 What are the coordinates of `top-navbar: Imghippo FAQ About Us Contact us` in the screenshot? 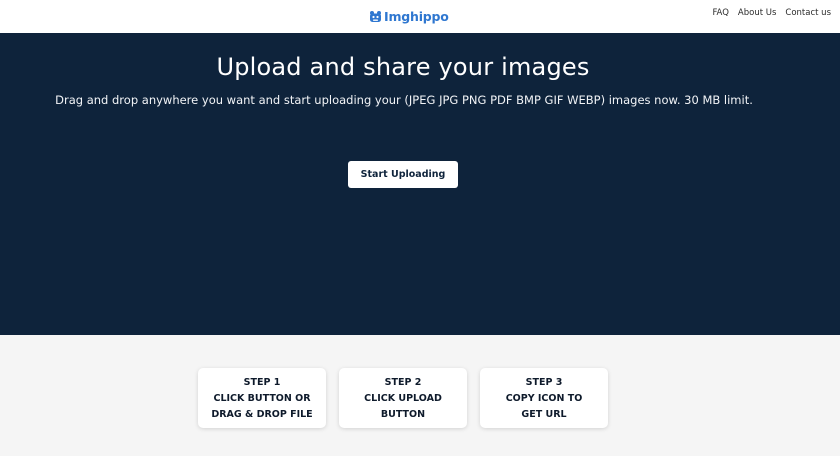 It's located at (420, 16).